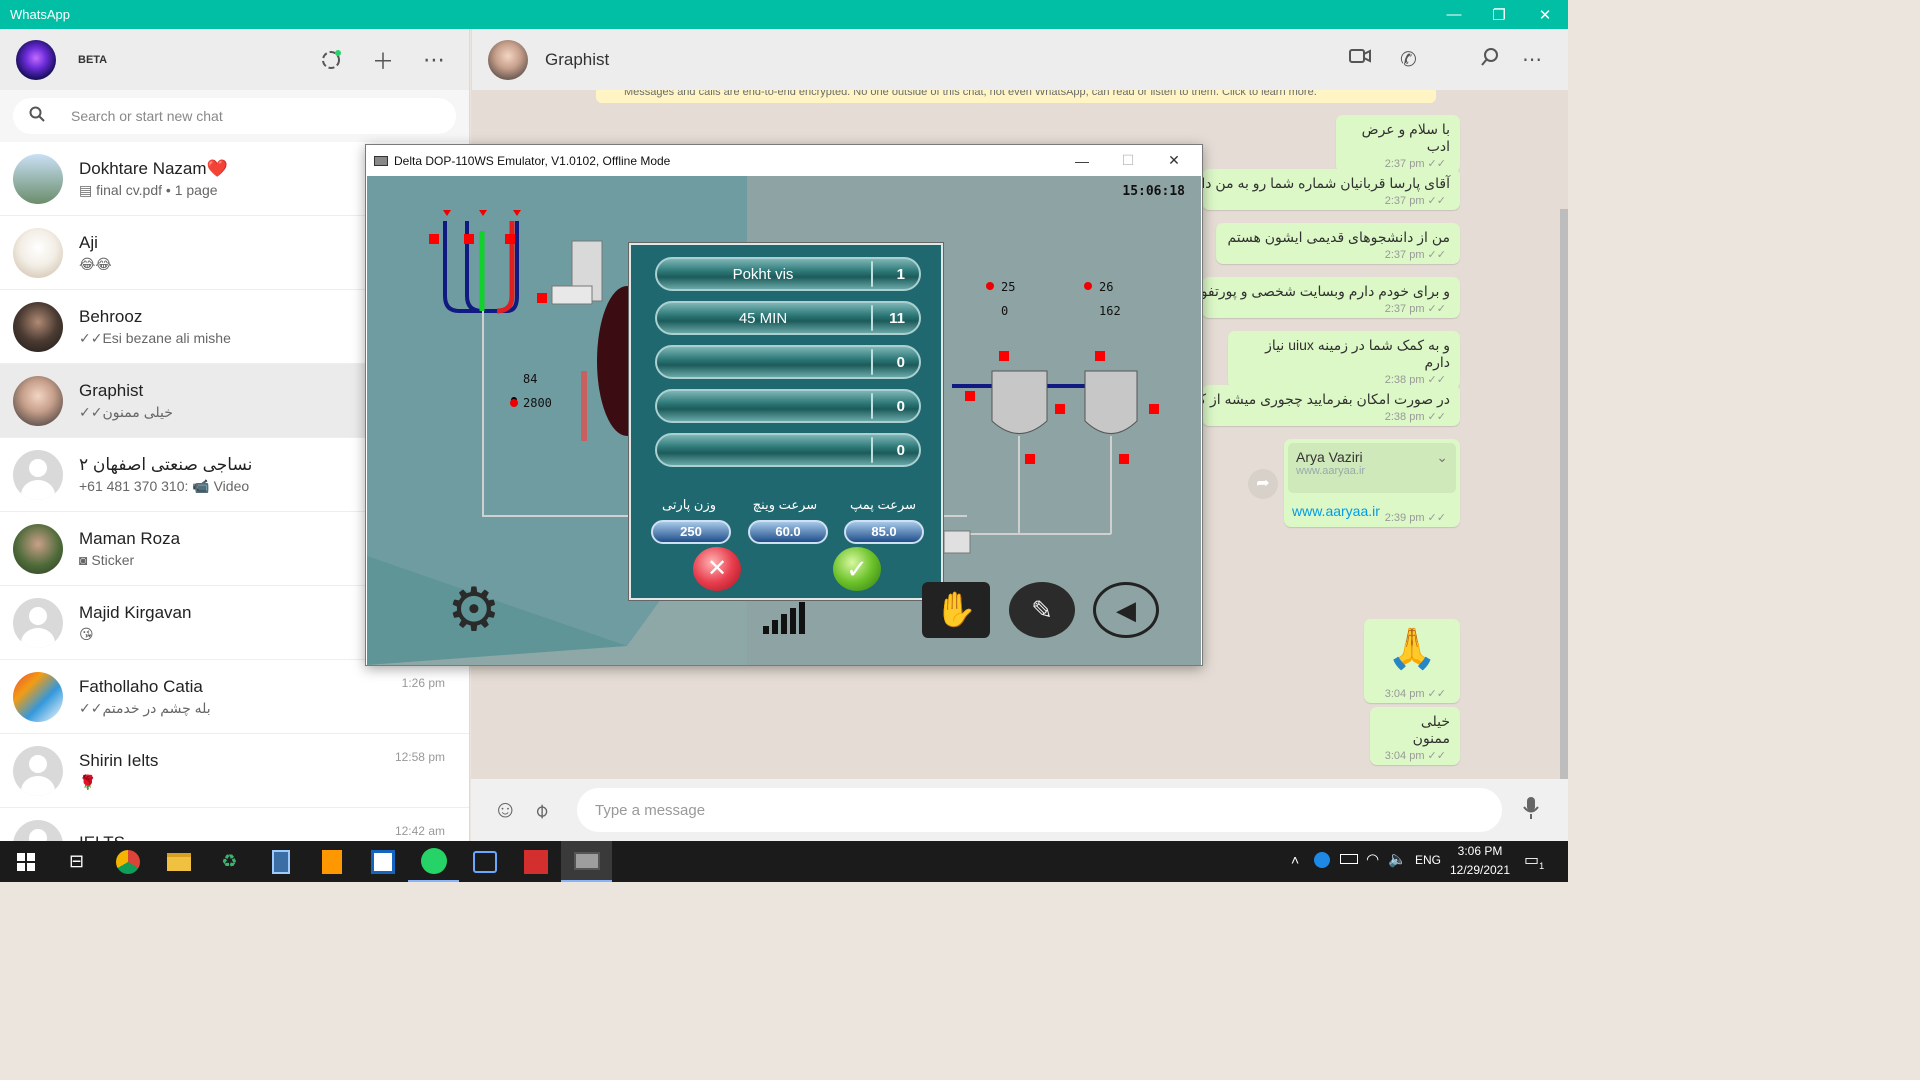 The height and width of the screenshot is (1080, 1920). I want to click on program-row: Pokht vis 1, so click(788, 274).